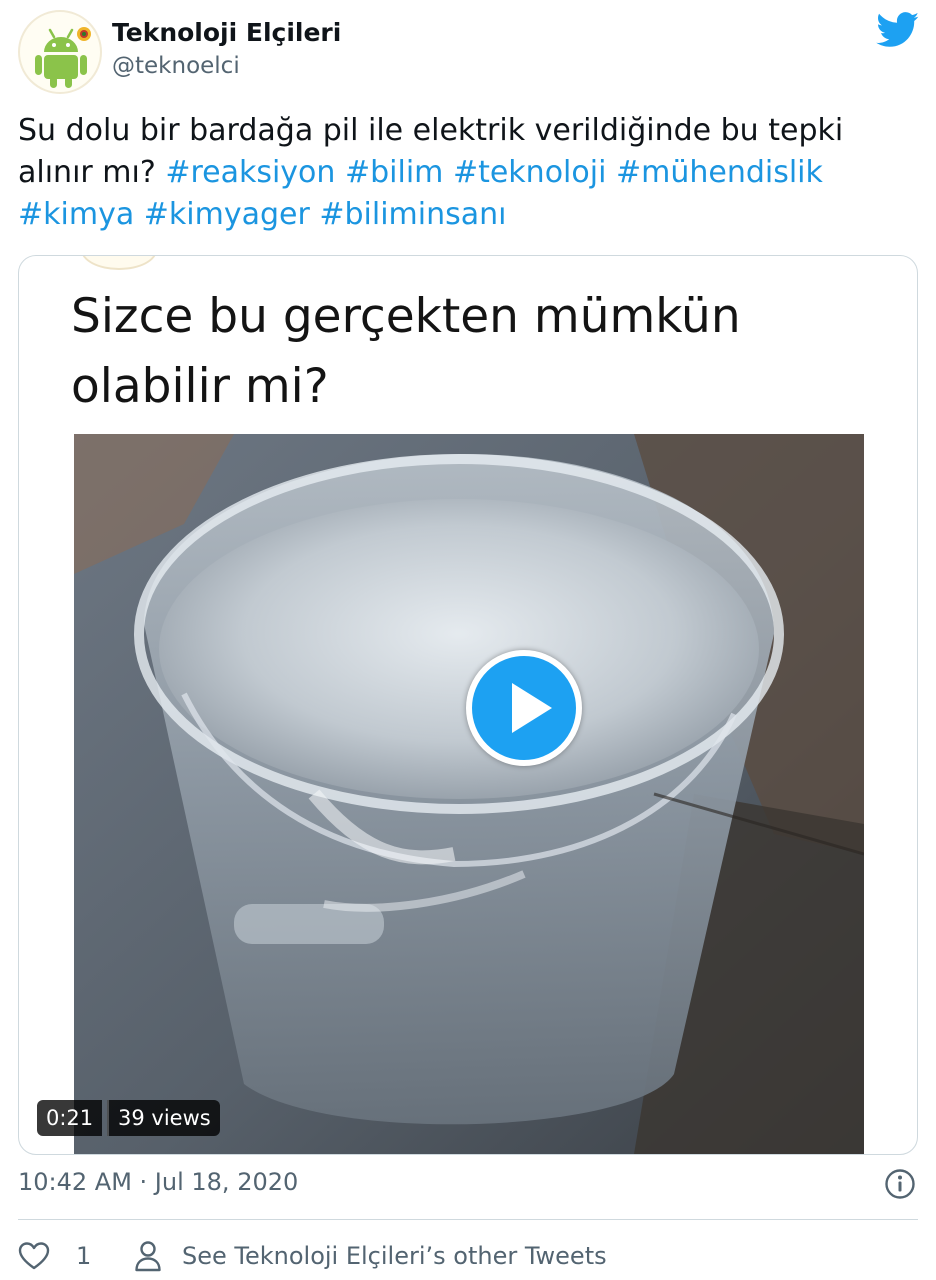 The width and height of the screenshot is (936, 1280). What do you see at coordinates (532, 708) in the screenshot?
I see `play-icon` at bounding box center [532, 708].